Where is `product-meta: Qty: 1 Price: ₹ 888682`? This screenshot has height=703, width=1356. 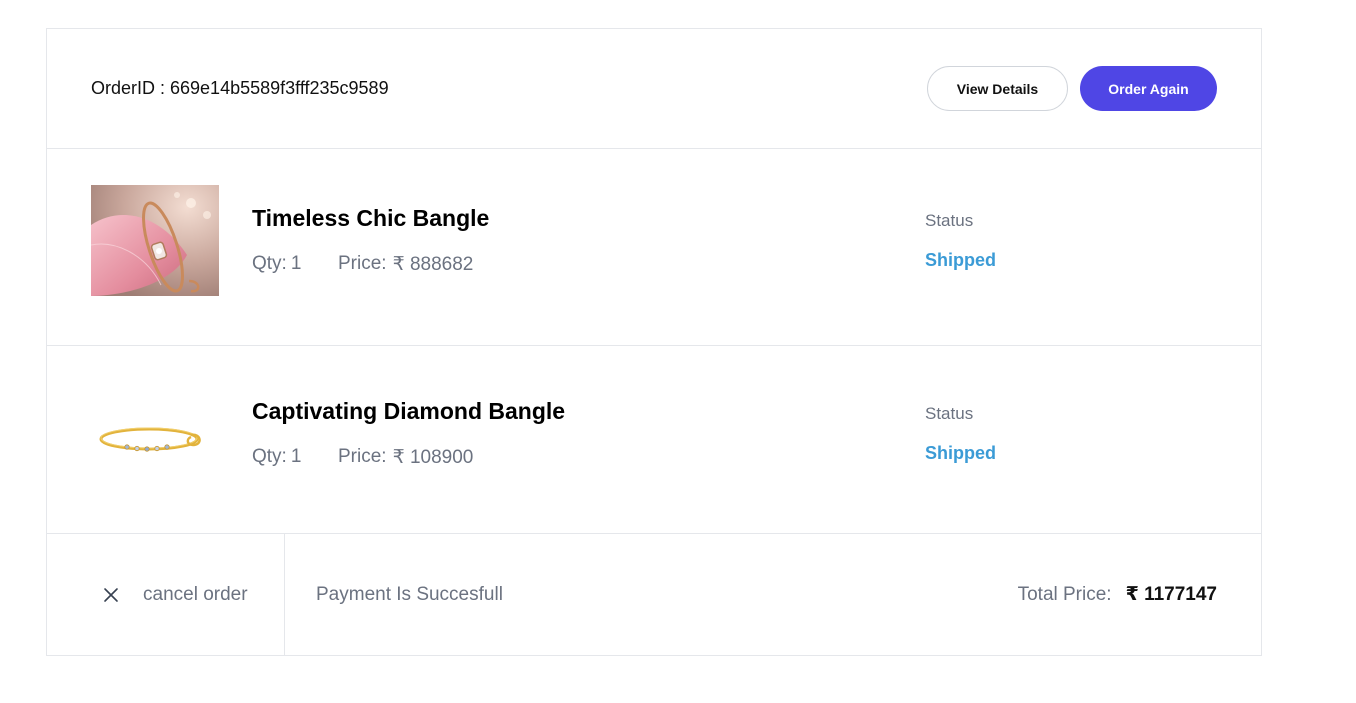
product-meta: Qty: 1 Price: ₹ 888682 is located at coordinates (362, 264).